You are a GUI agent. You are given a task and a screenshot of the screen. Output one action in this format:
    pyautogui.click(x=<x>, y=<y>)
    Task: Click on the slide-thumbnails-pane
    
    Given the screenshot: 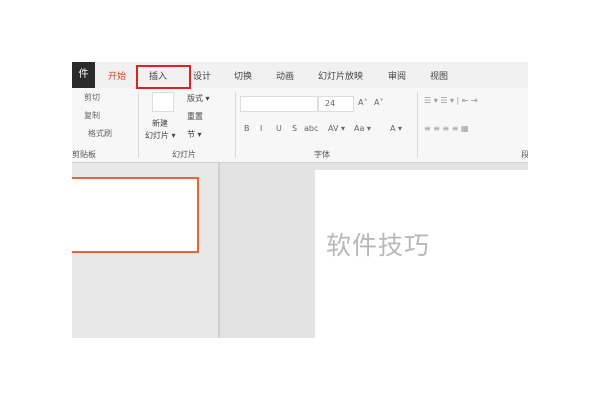 What is the action you would take?
    pyautogui.click(x=146, y=250)
    